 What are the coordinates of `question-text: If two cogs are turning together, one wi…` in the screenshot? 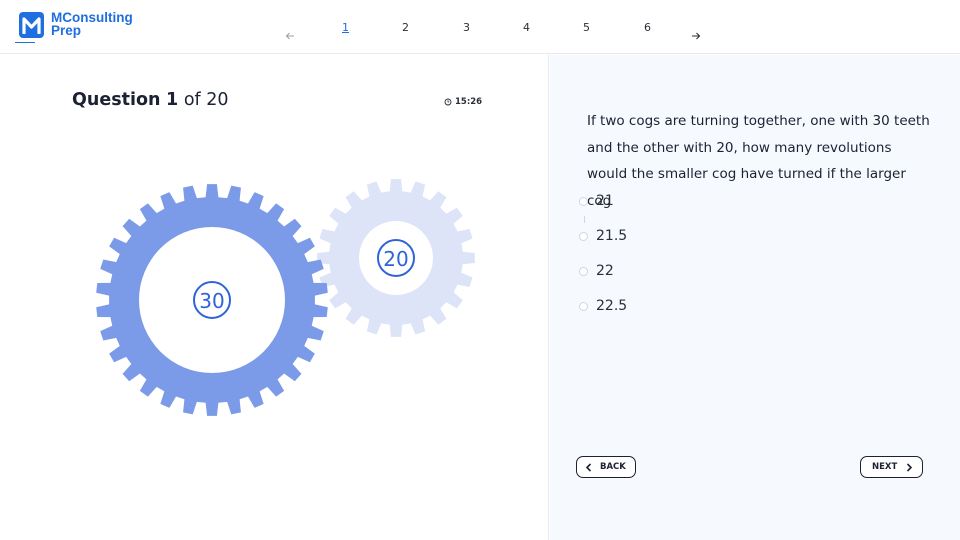 It's located at (758, 161).